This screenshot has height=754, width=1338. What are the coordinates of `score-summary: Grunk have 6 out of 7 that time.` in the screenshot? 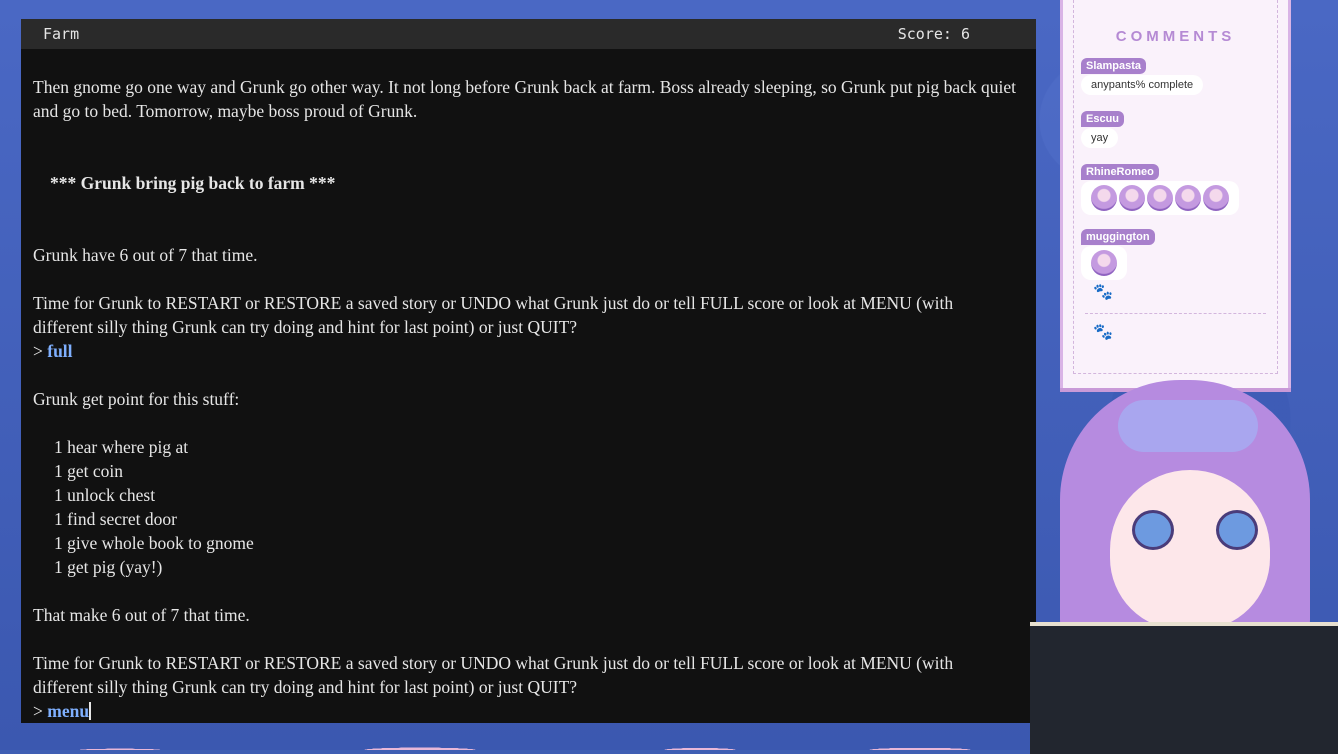 It's located at (145, 255).